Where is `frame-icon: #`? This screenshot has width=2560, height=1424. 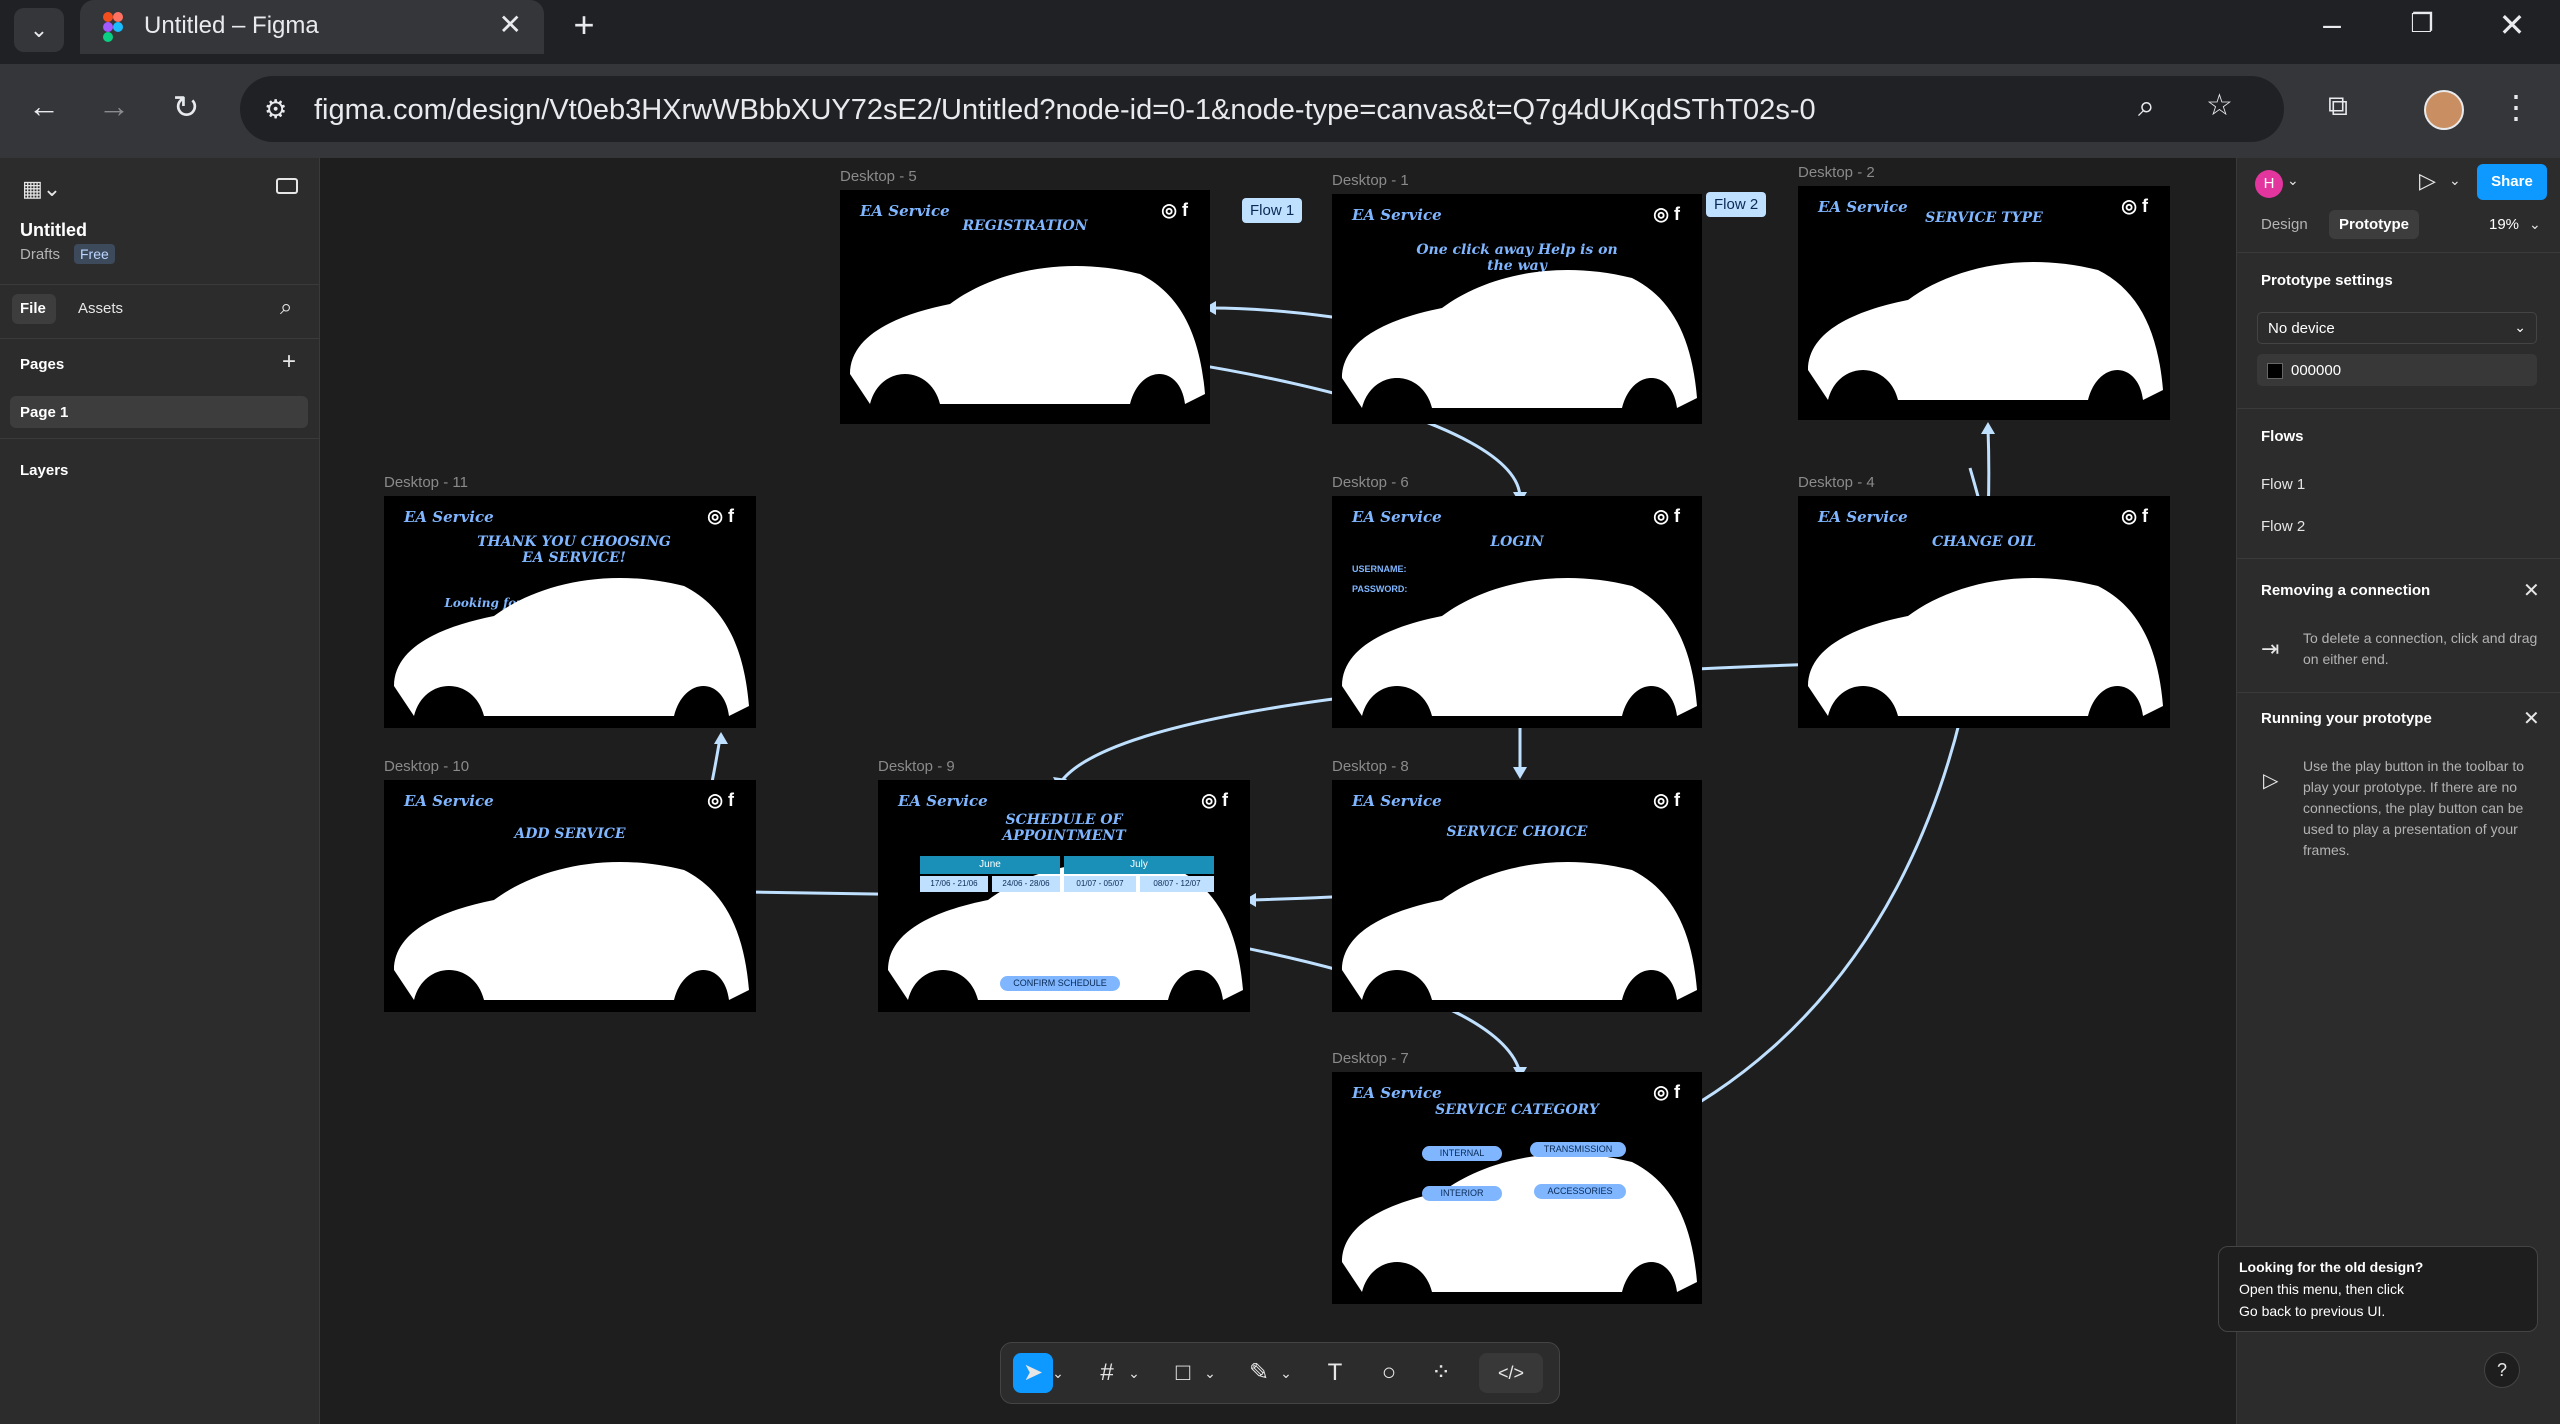
frame-icon: # is located at coordinates (1107, 1373).